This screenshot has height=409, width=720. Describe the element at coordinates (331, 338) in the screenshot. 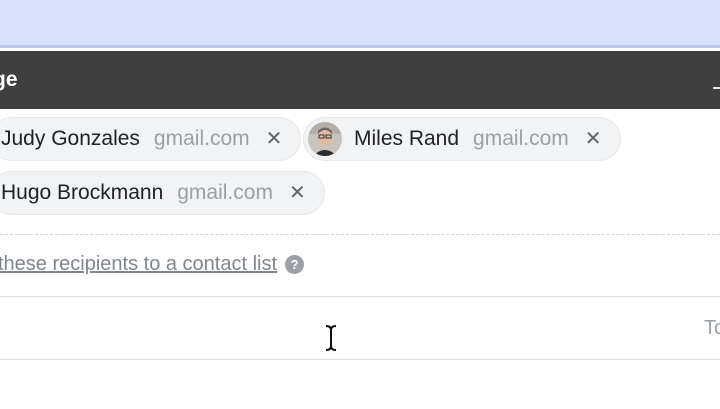

I see `text-cursor-icon` at that location.